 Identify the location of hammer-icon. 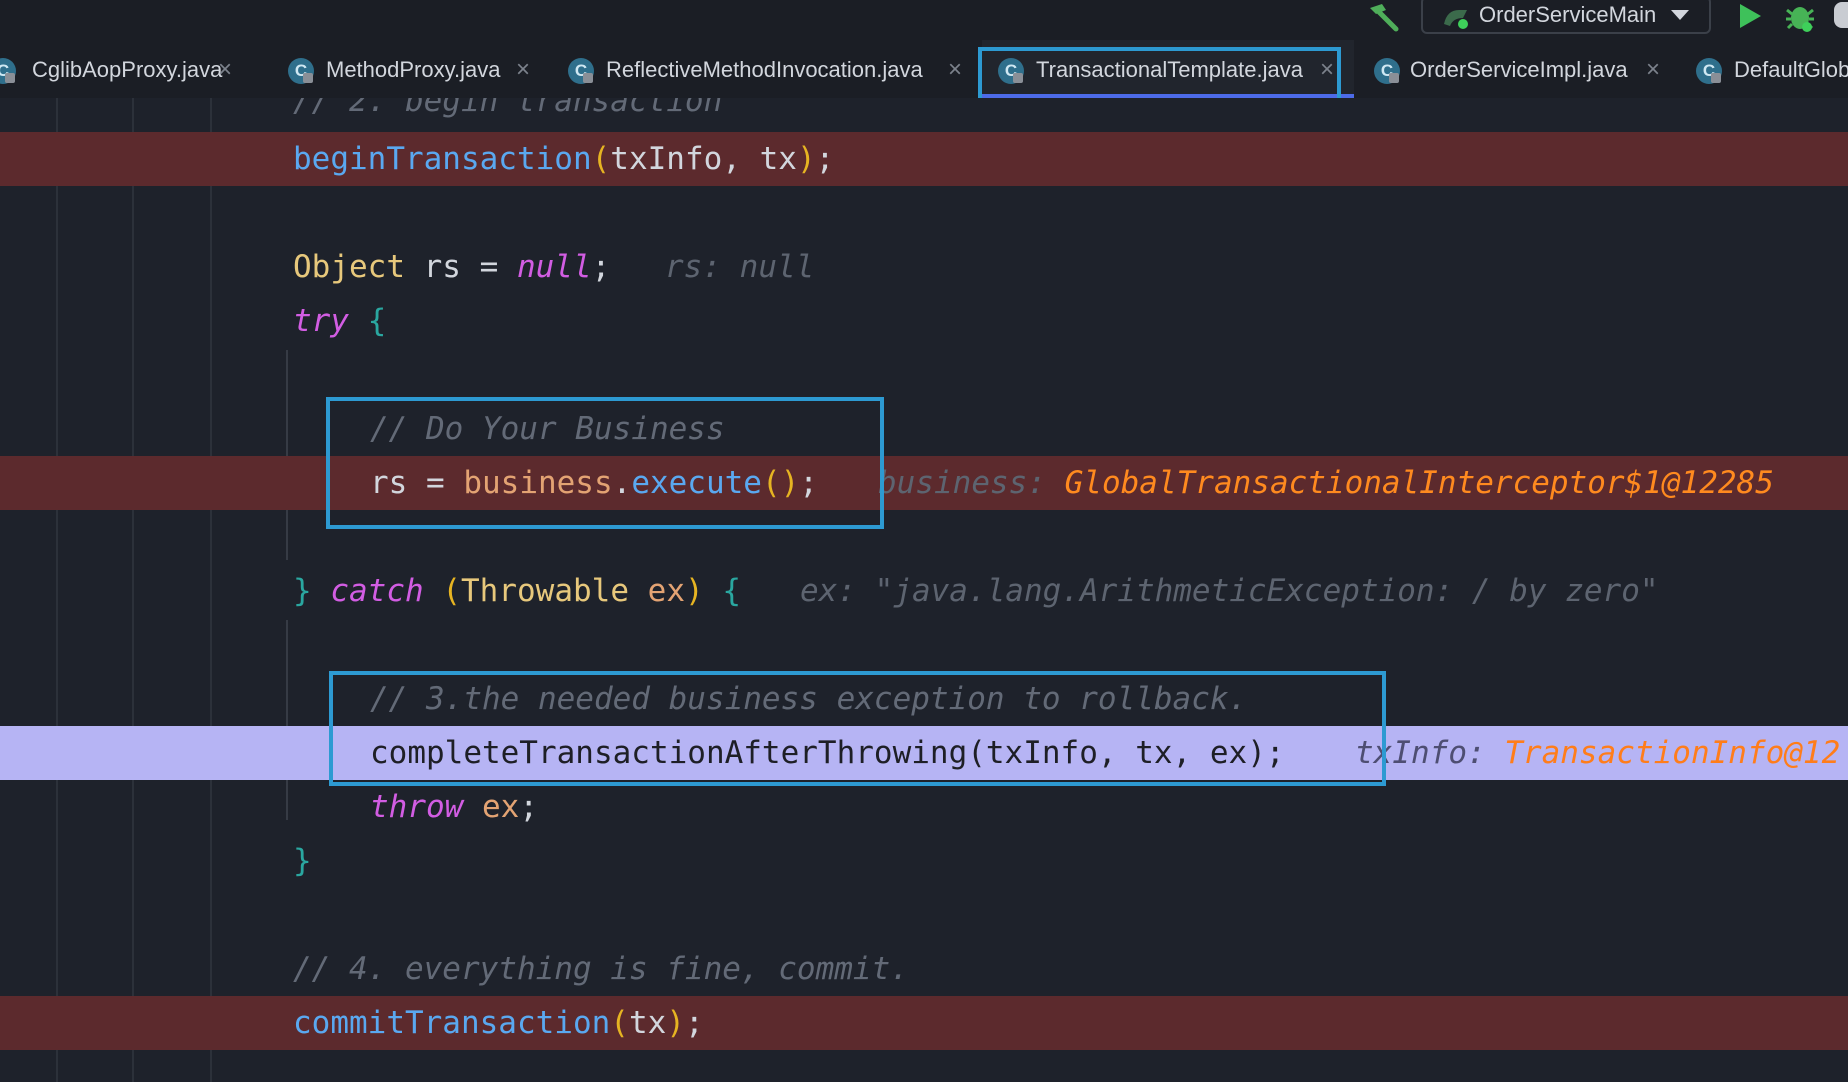
(1382, 17).